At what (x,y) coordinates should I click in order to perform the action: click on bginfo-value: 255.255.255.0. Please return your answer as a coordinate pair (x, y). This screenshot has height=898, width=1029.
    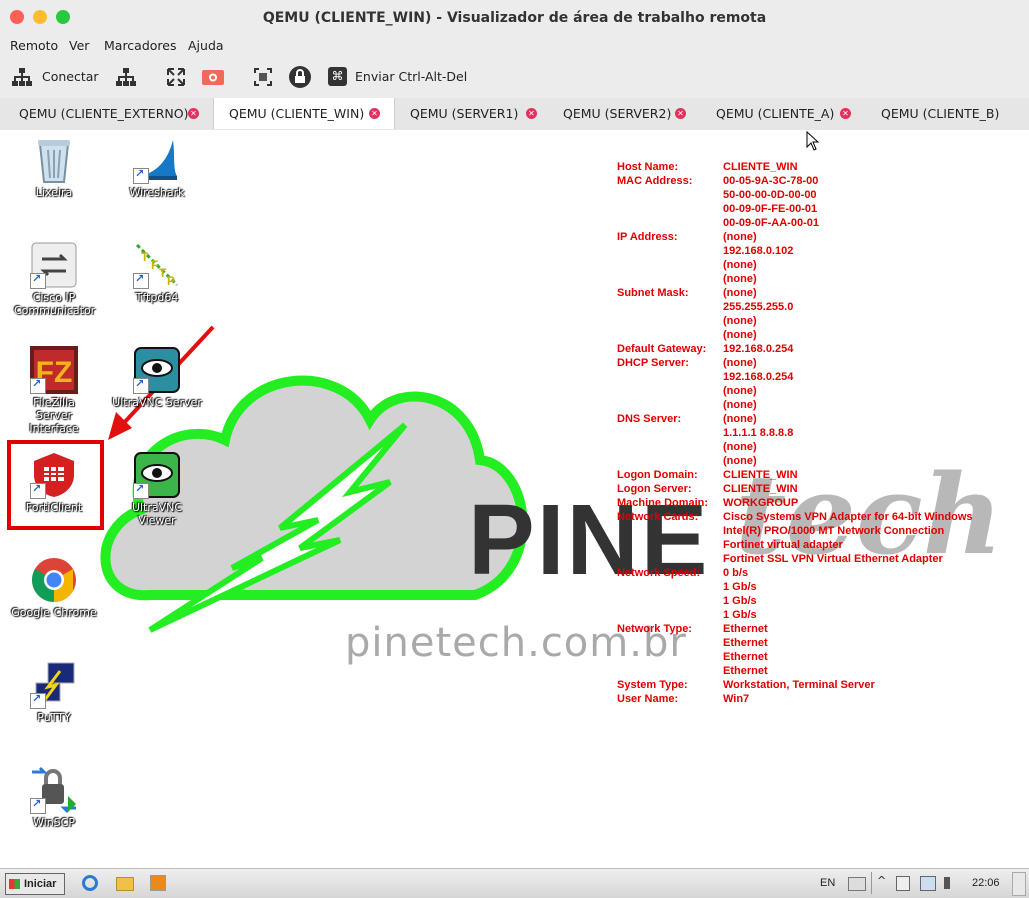
    Looking at the image, I should click on (758, 307).